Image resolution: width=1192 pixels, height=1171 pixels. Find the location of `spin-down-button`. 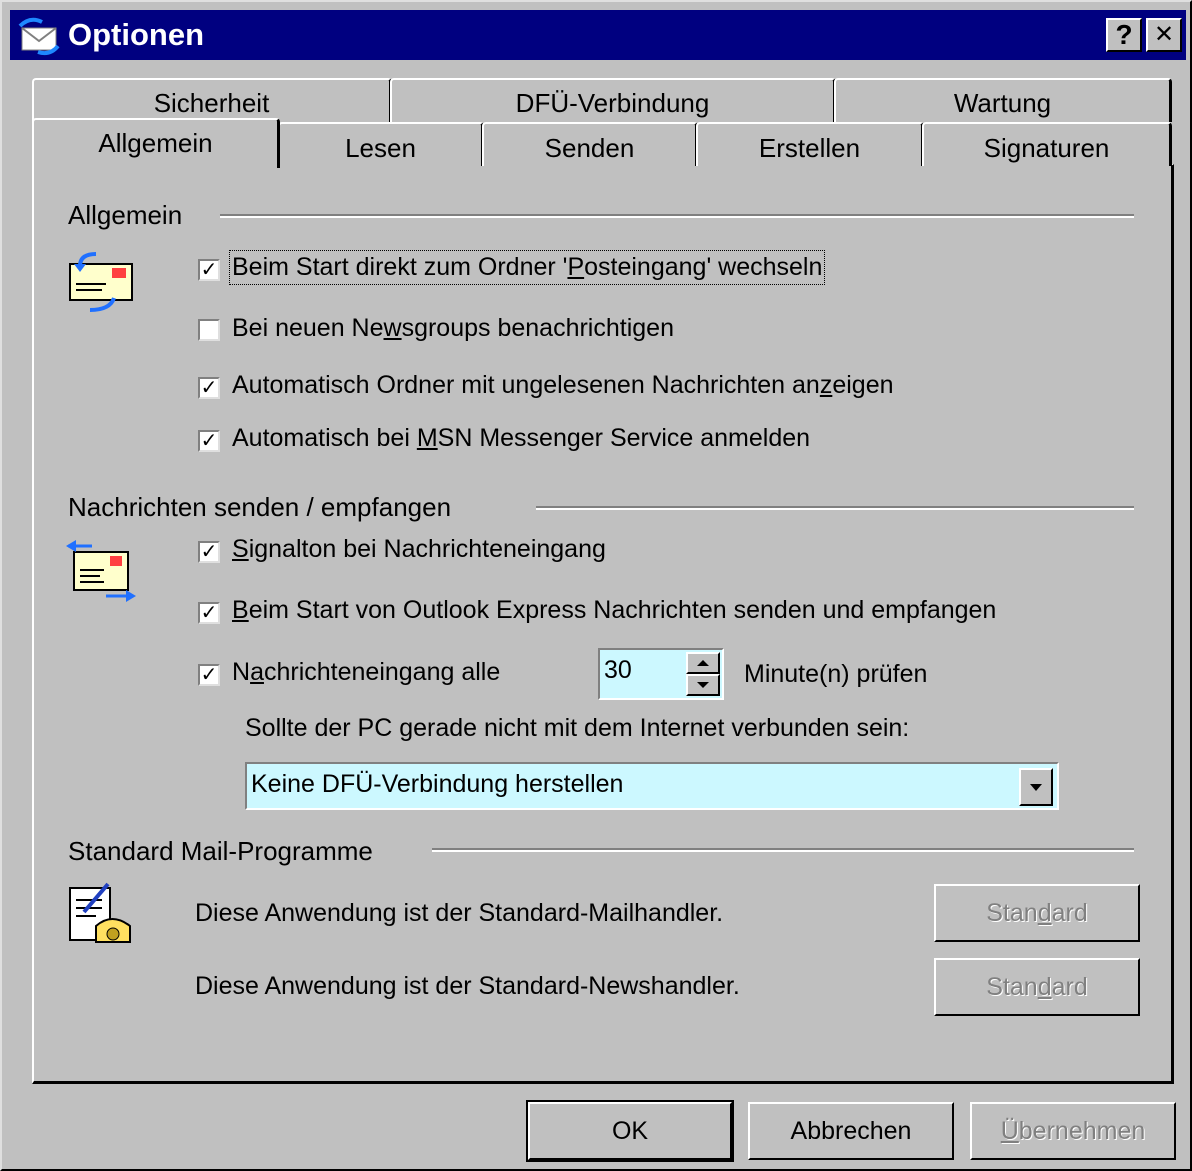

spin-down-button is located at coordinates (703, 685).